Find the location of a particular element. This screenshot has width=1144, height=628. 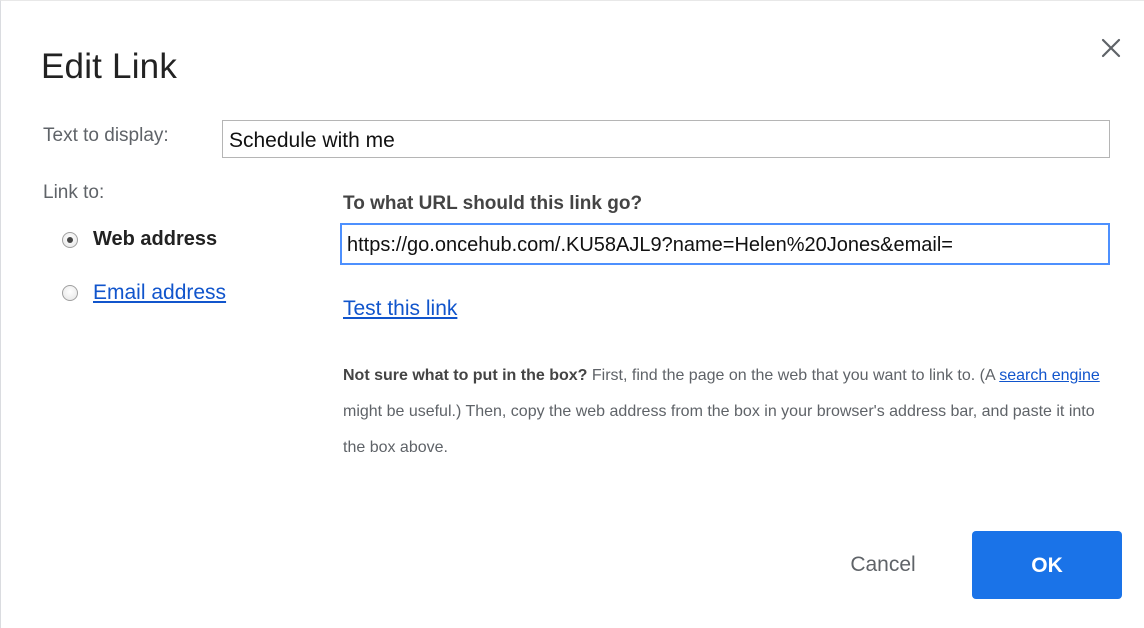

cancel-button: Cancel is located at coordinates (883, 564).